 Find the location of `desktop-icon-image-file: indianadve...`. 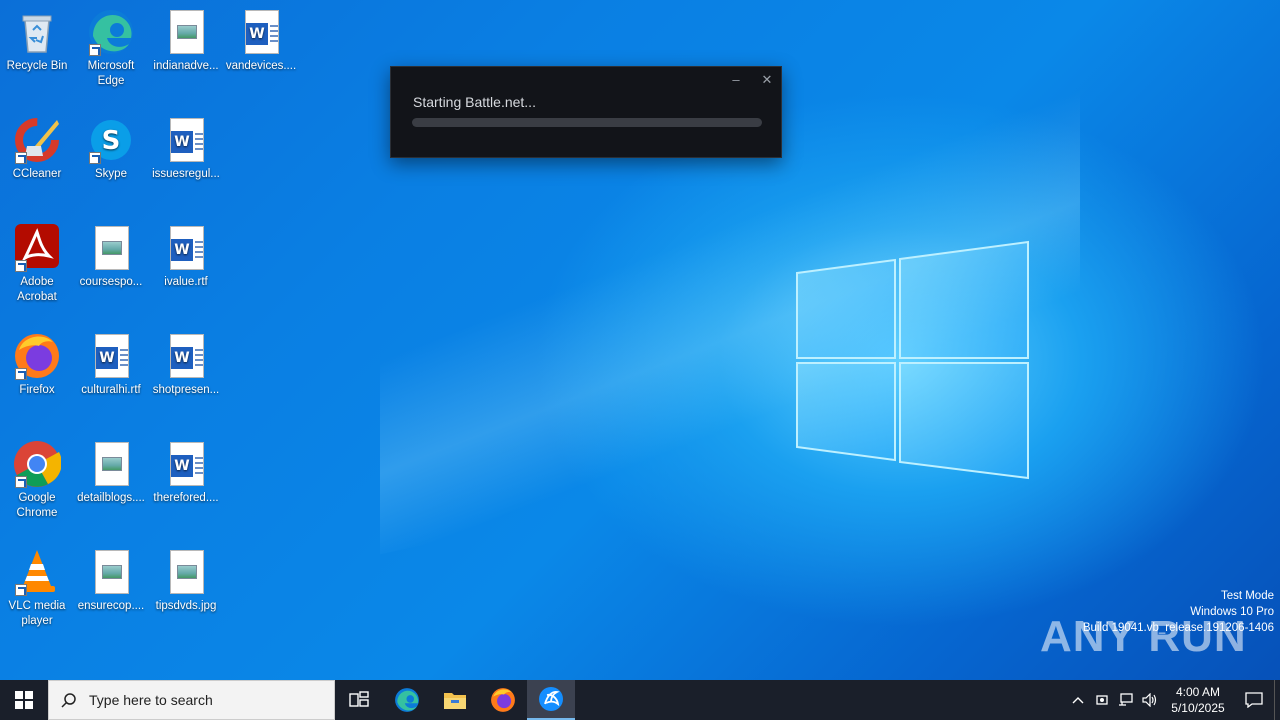

desktop-icon-image-file: indianadve... is located at coordinates (186, 41).